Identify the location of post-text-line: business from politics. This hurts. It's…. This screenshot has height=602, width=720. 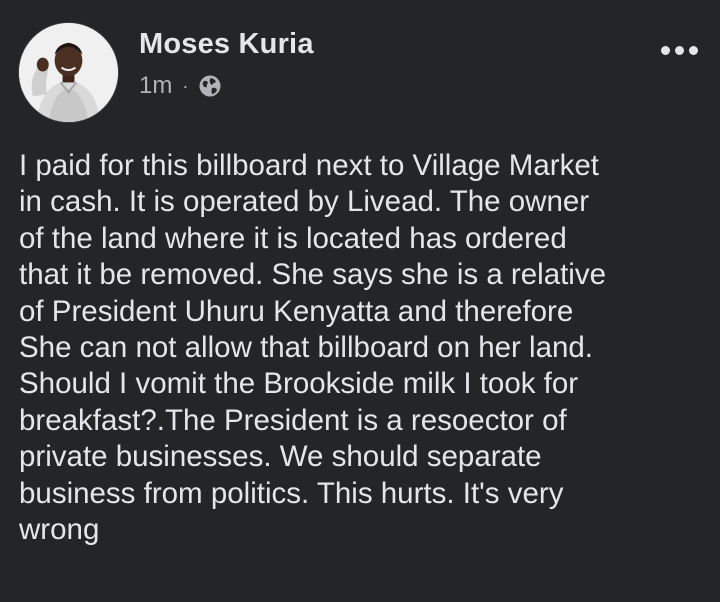
(291, 493).